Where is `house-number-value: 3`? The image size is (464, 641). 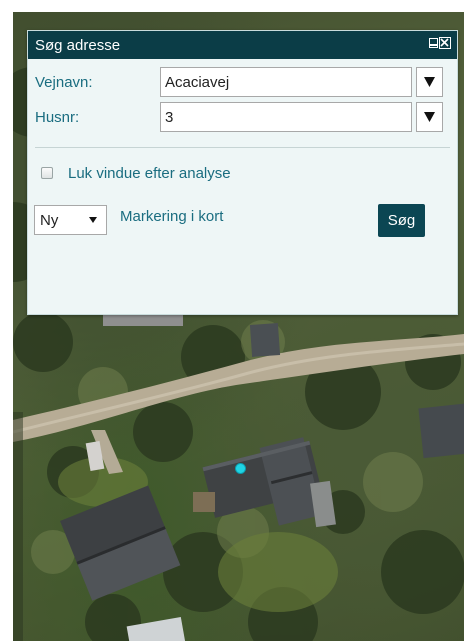
house-number-value: 3 is located at coordinates (169, 117).